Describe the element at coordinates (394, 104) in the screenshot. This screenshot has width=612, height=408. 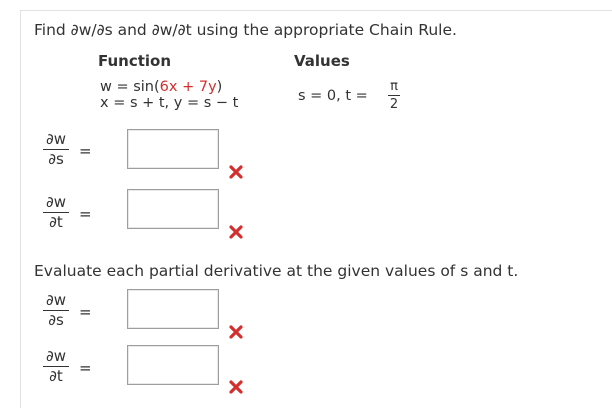
I see `t-value-denominator: 2` at that location.